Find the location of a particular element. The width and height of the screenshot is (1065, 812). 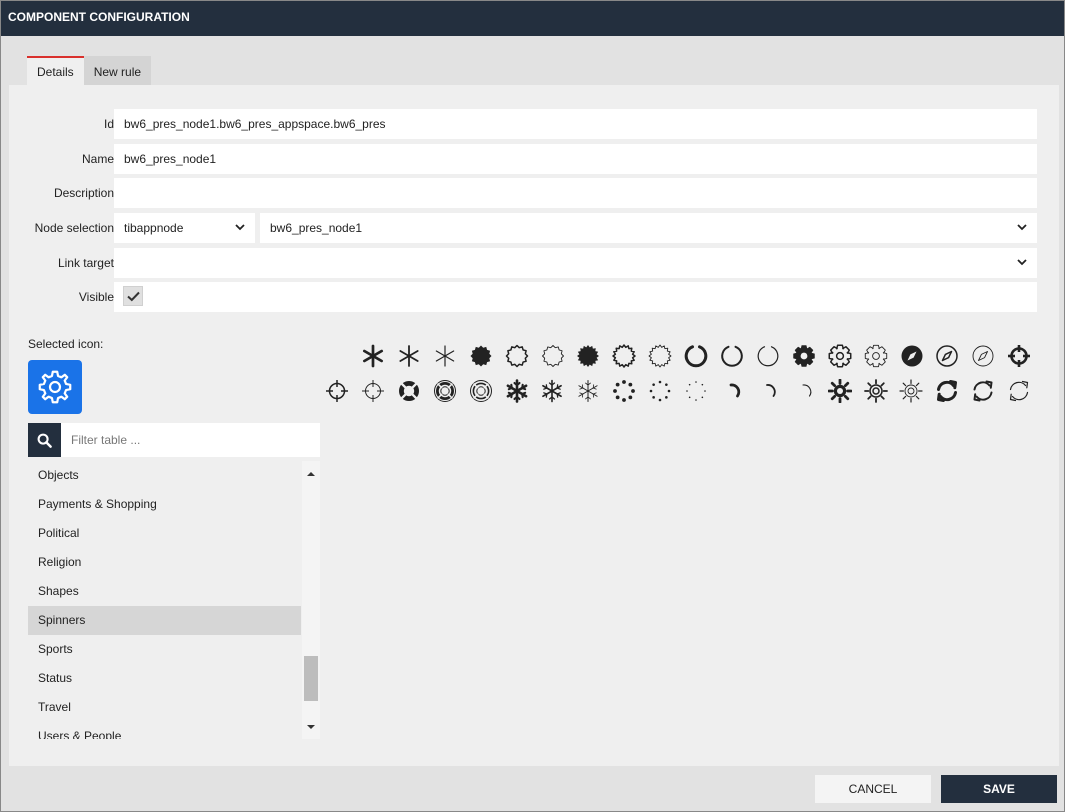

snowflake-thin-icon is located at coordinates (588, 391).